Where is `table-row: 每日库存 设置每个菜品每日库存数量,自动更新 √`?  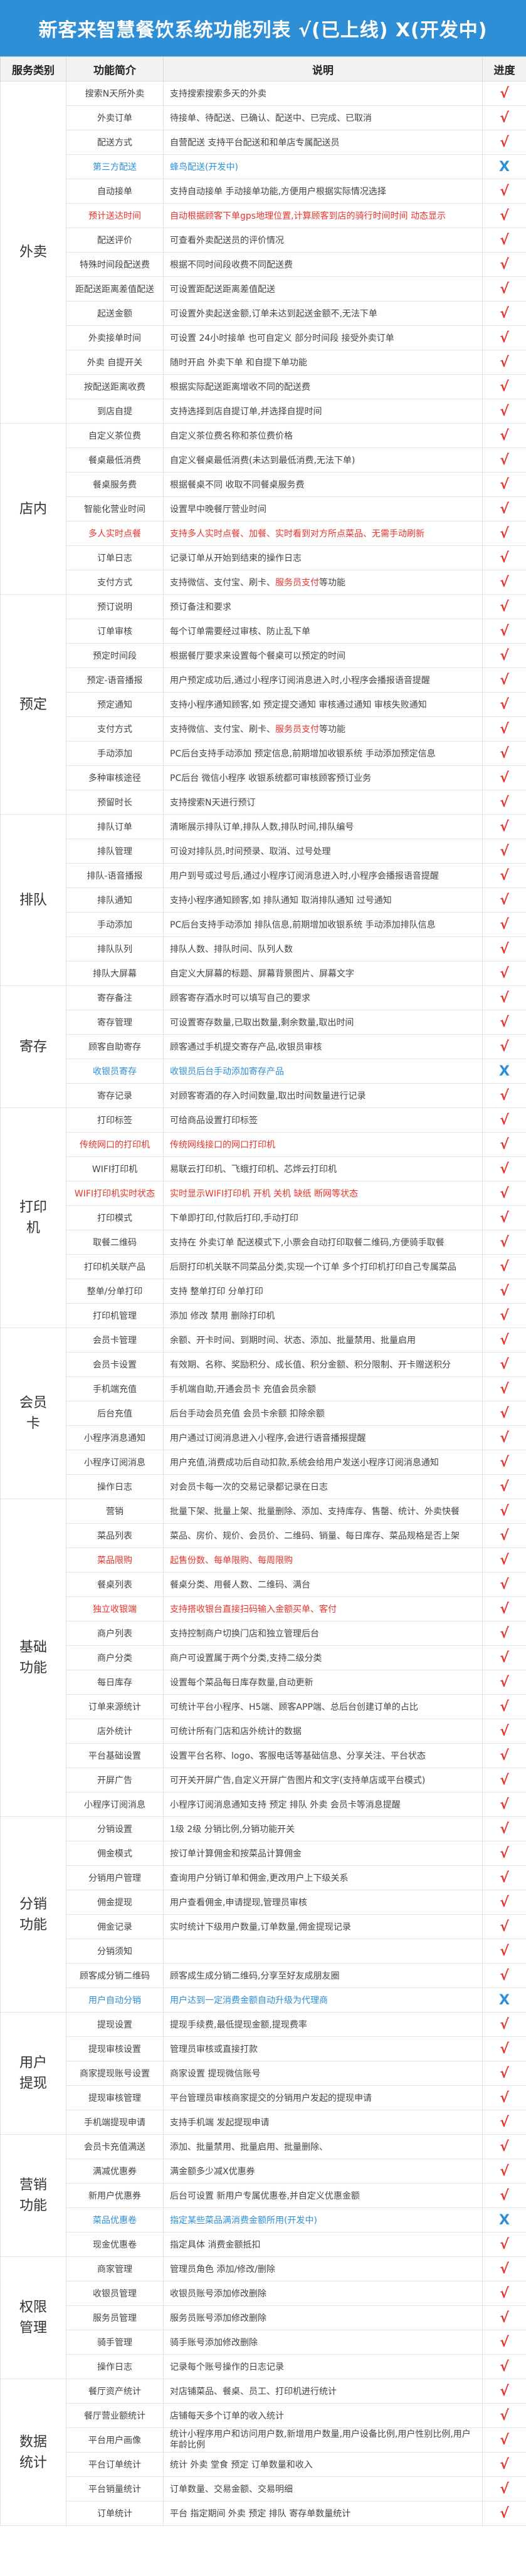
table-row: 每日库存 设置每个菜品每日库存数量,自动更新 √ is located at coordinates (263, 1682).